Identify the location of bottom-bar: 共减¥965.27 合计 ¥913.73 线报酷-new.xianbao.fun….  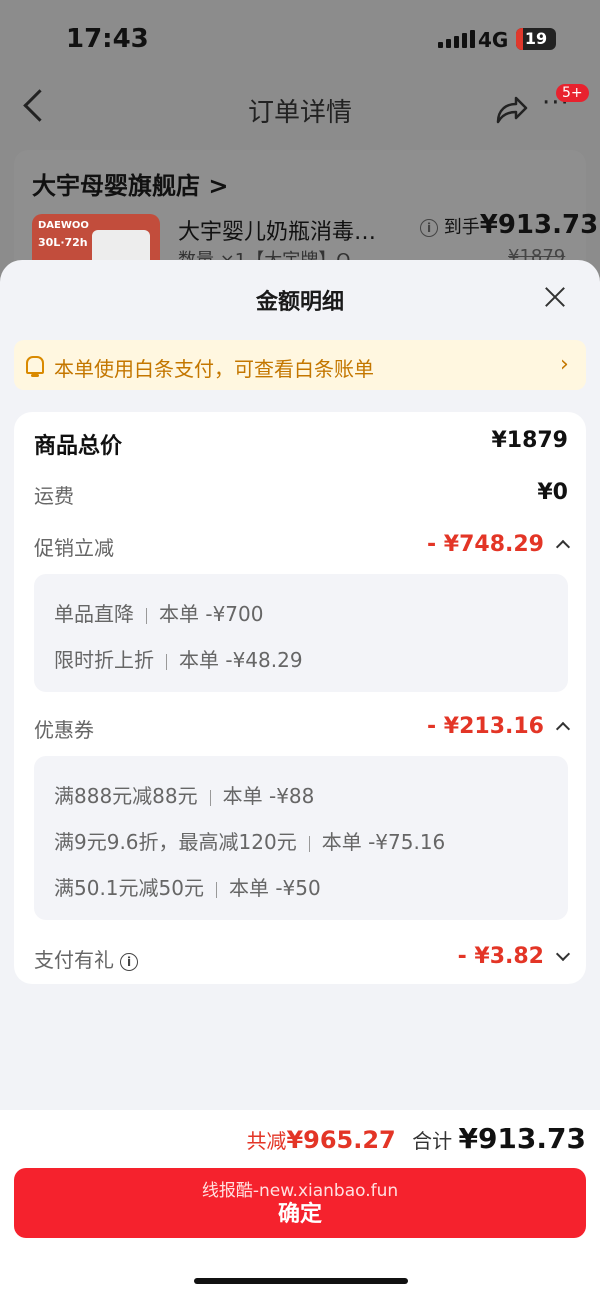
(300, 1204).